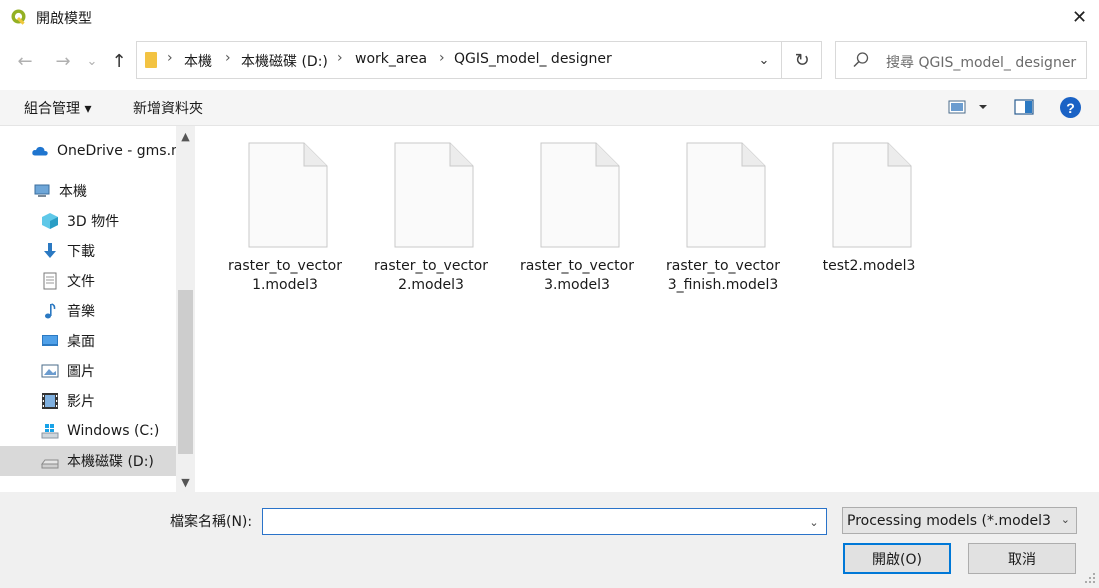 This screenshot has height=588, width=1099. Describe the element at coordinates (40, 151) in the screenshot. I see `cloud-icon` at that location.